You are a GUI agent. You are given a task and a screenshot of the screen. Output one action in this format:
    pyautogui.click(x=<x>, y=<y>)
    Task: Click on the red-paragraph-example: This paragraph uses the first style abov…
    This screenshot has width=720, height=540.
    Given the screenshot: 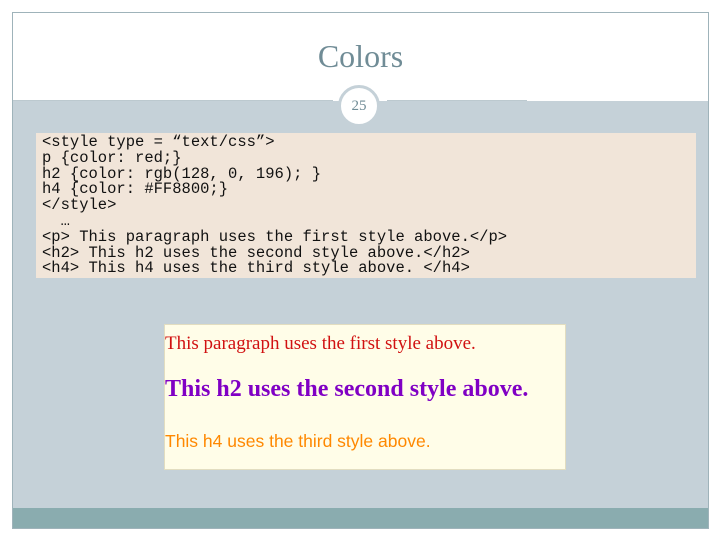 What is the action you would take?
    pyautogui.click(x=320, y=343)
    